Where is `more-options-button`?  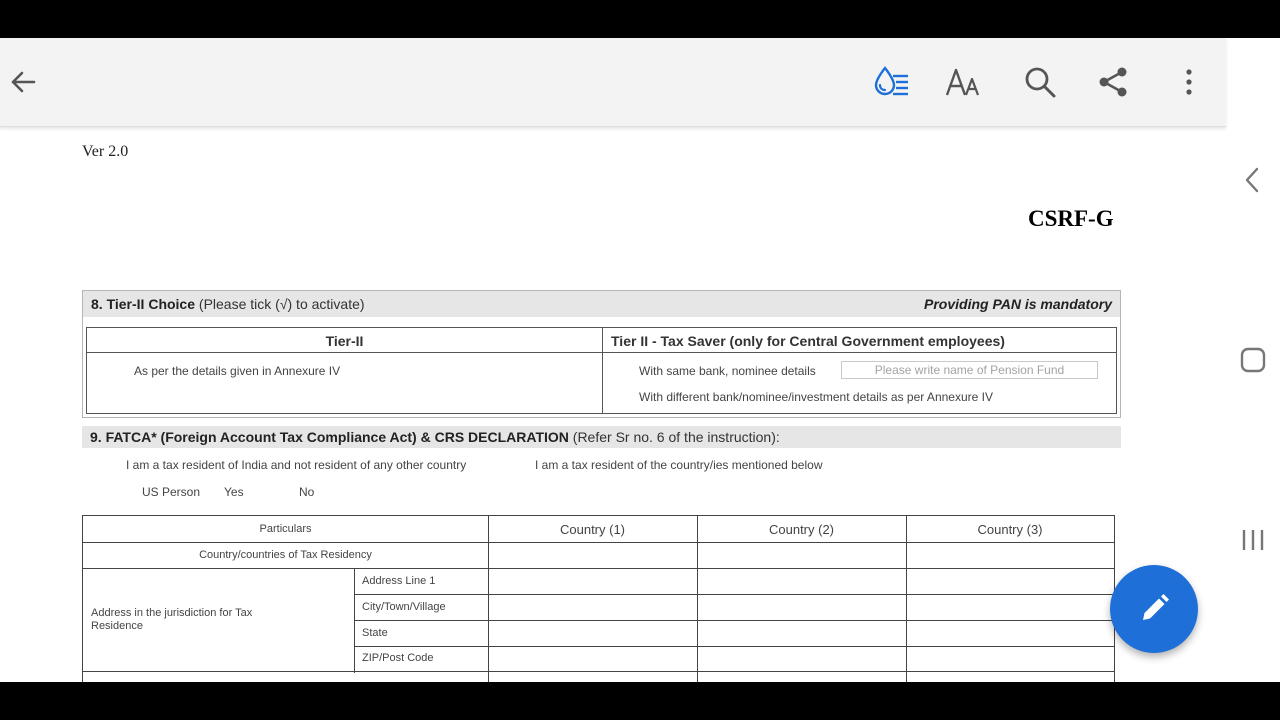
more-options-button is located at coordinates (1189, 82).